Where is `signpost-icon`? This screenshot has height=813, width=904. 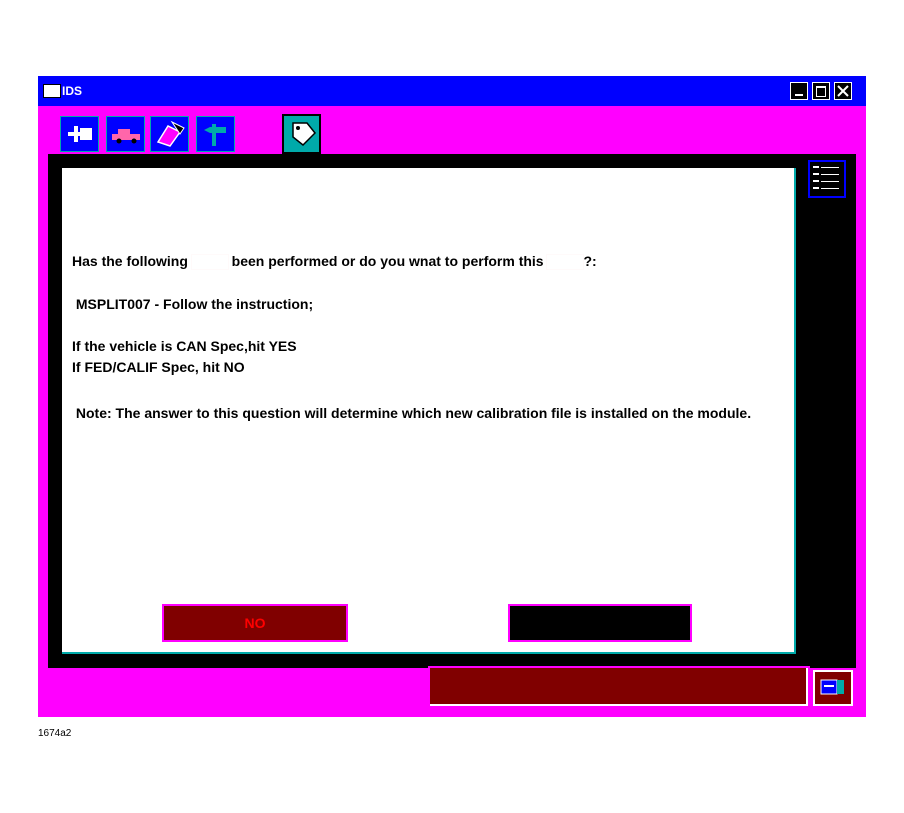 signpost-icon is located at coordinates (215, 135).